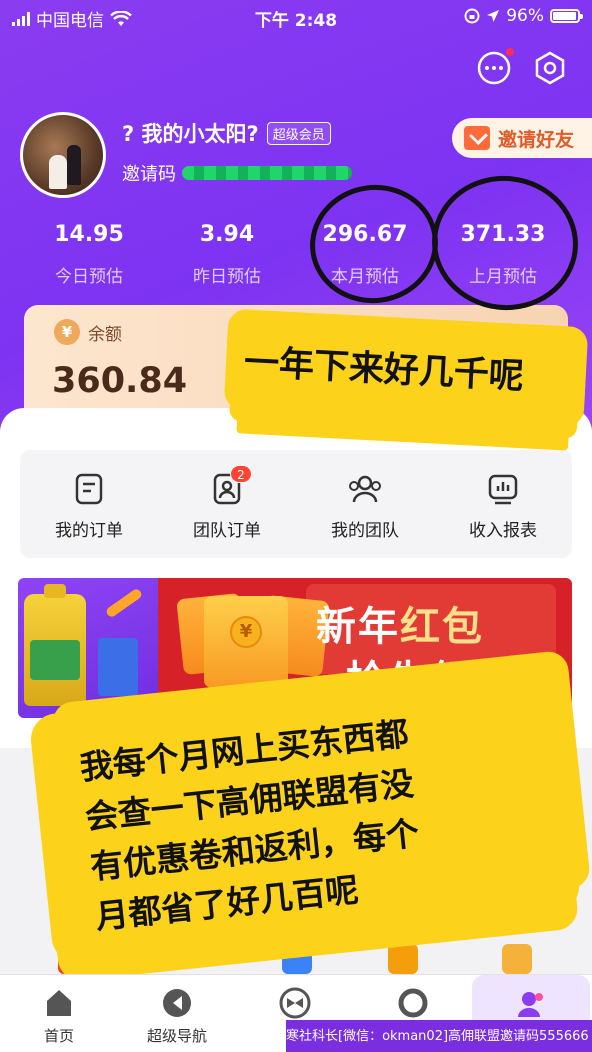  Describe the element at coordinates (406, 368) in the screenshot. I see `annotation-note-top: 一年下来好几千呢` at that location.